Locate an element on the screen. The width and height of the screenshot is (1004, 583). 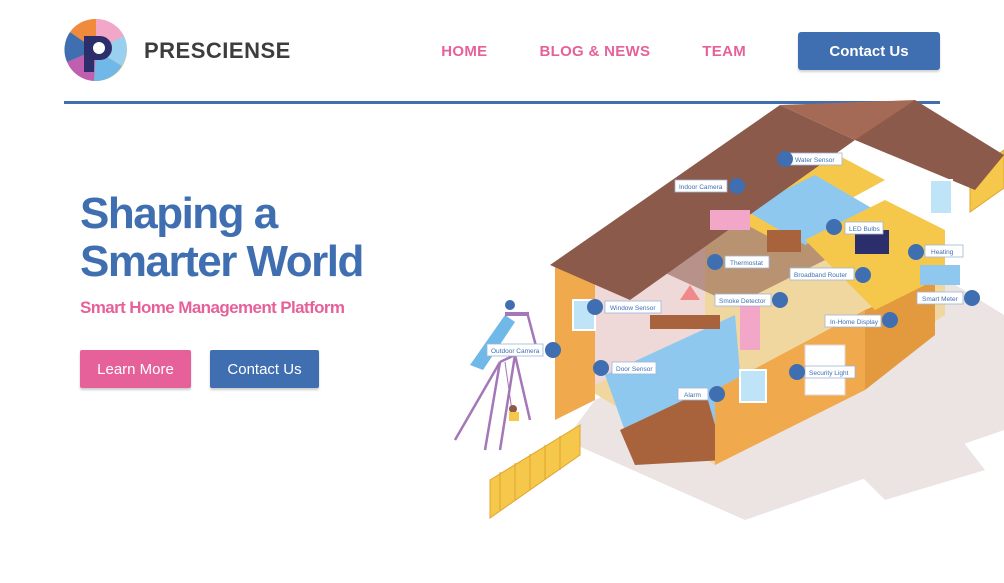
device-label-alarm: Alarm is located at coordinates (693, 394).